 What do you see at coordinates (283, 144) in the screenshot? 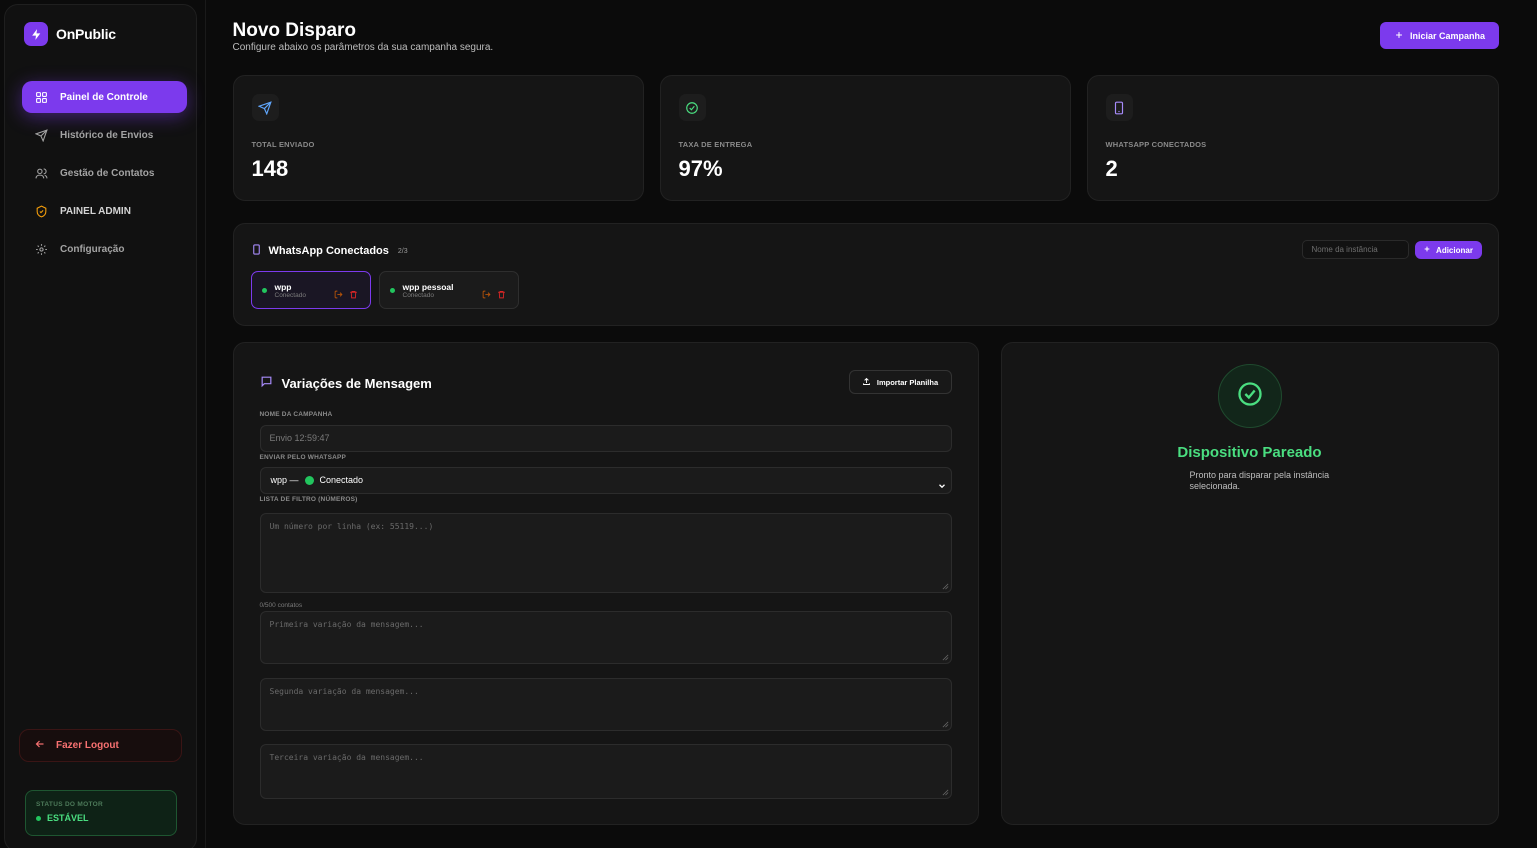
I see `stat-label: TOTAL ENVIADO` at bounding box center [283, 144].